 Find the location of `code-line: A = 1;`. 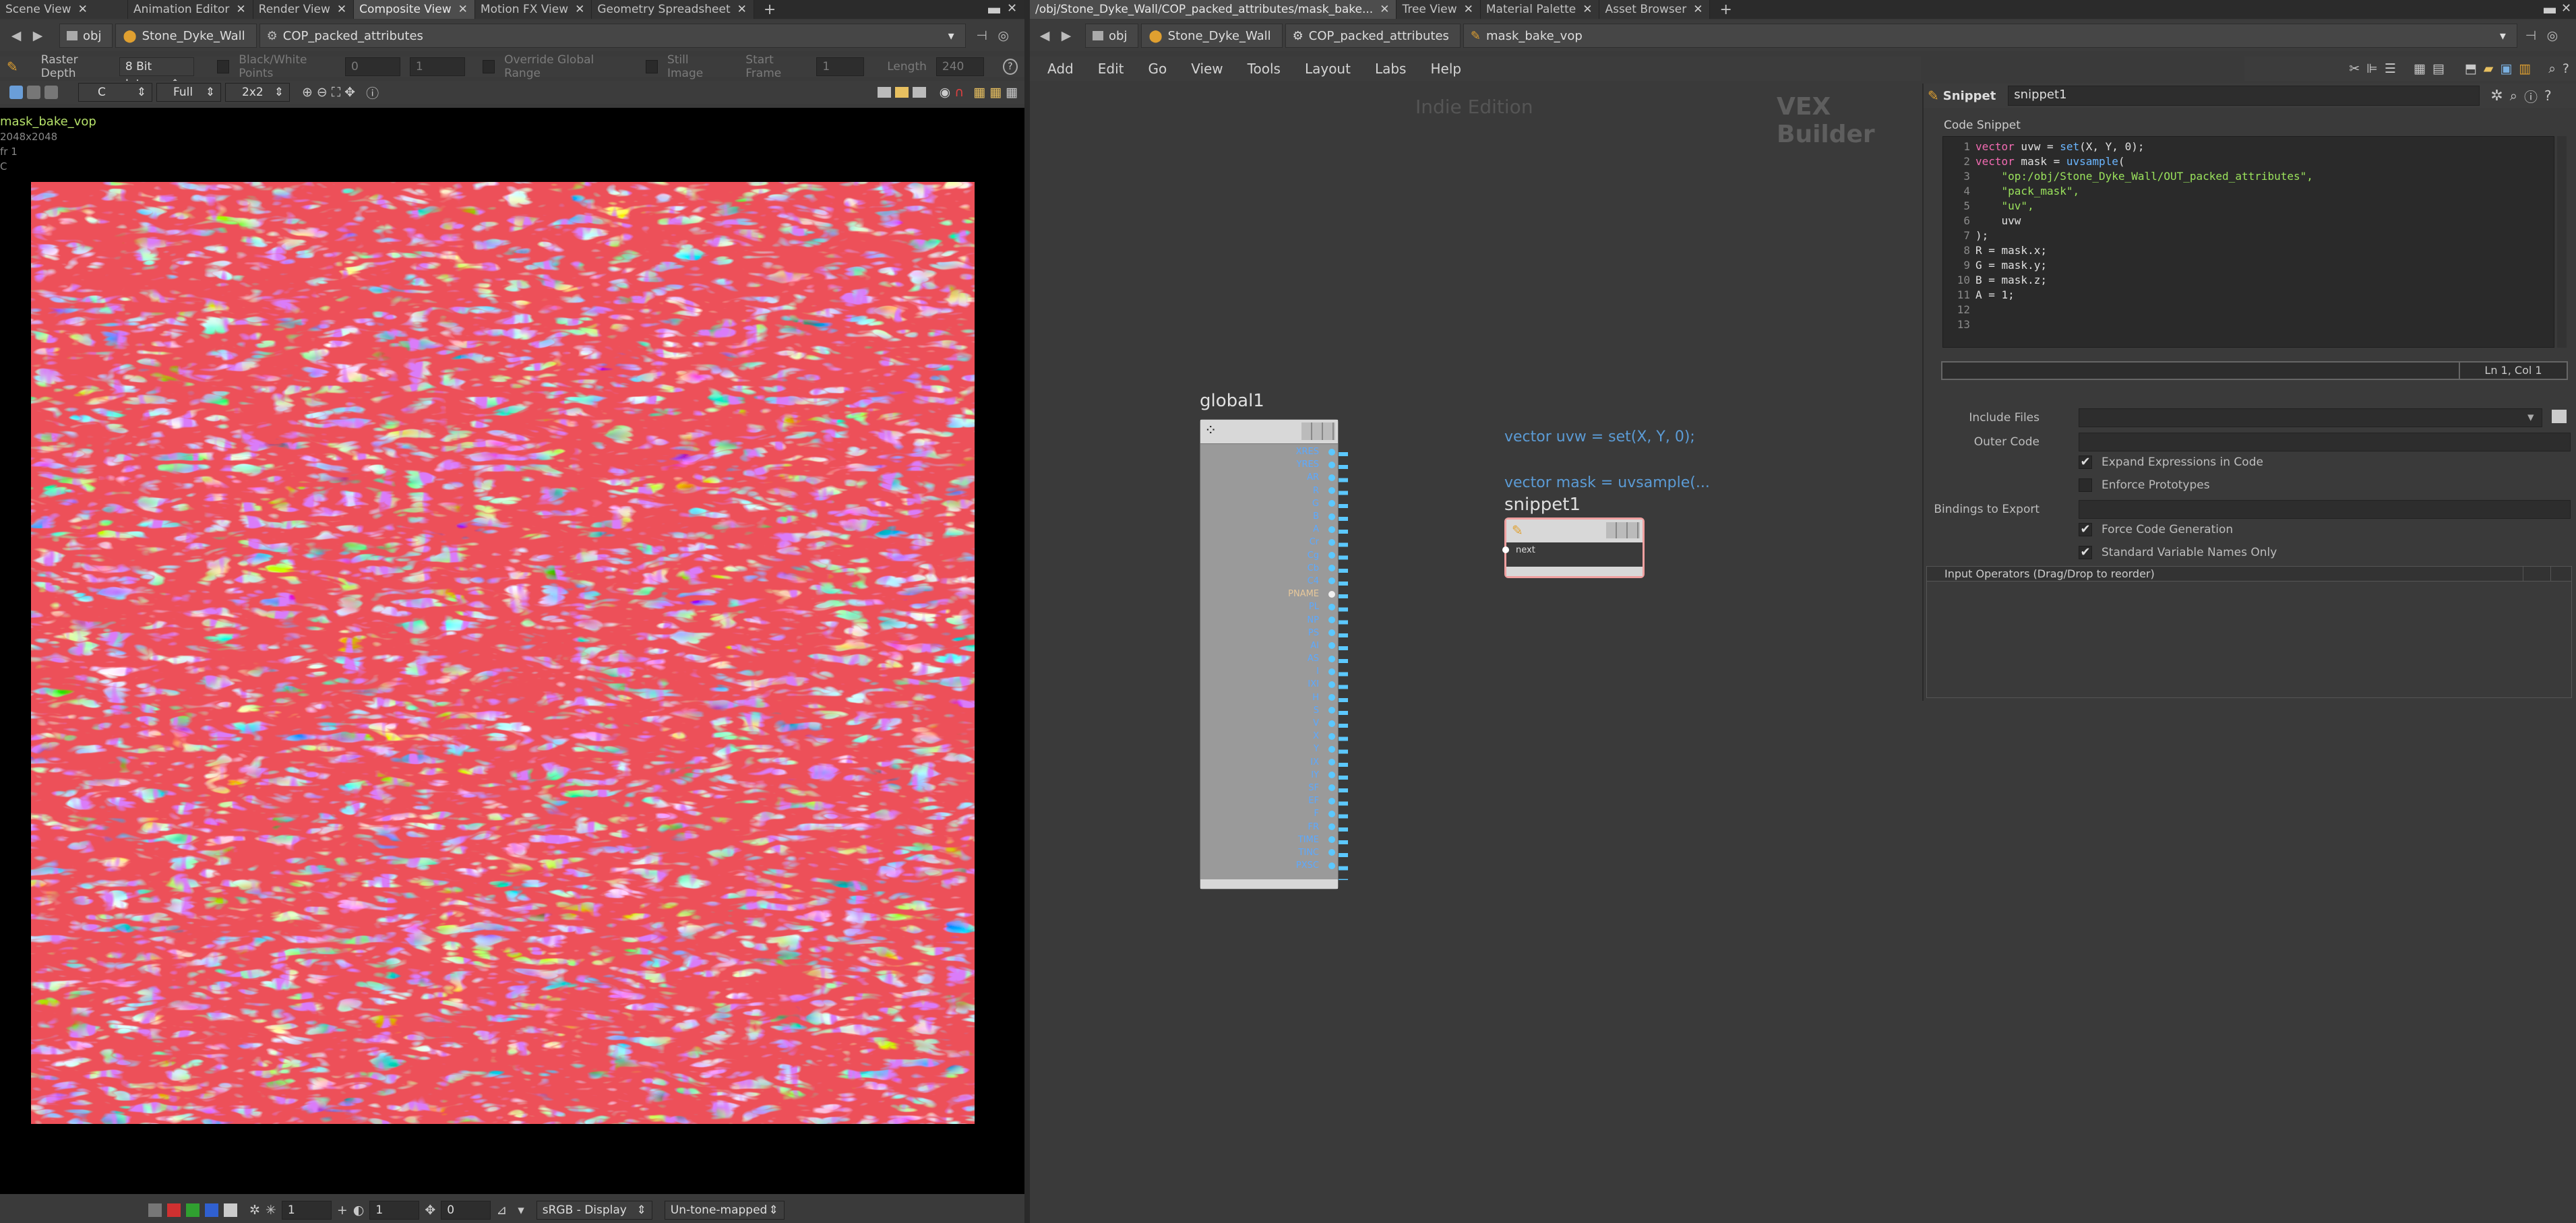

code-line: A = 1; is located at coordinates (2144, 295).